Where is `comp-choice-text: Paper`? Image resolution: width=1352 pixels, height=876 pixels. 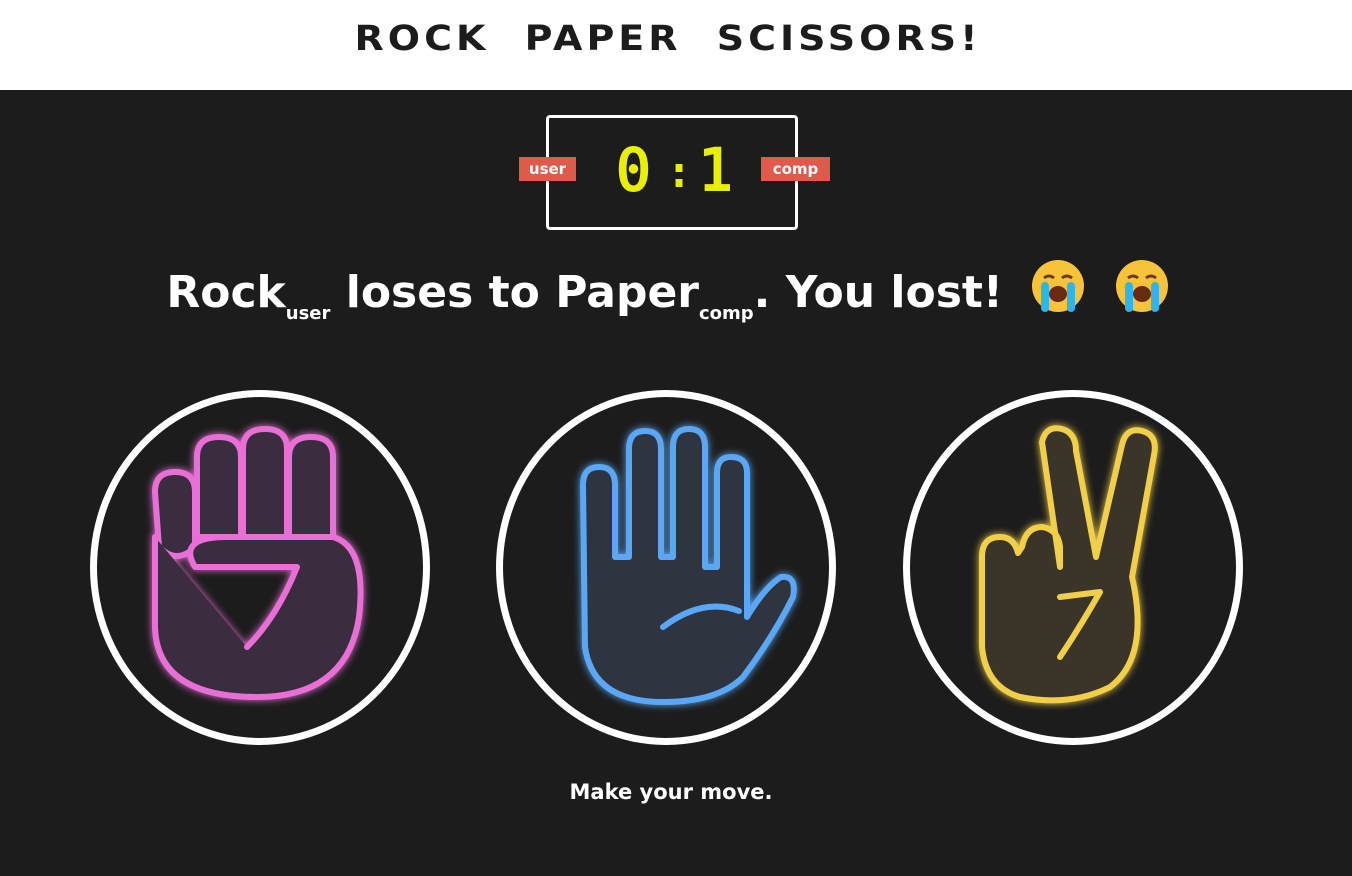
comp-choice-text: Paper is located at coordinates (627, 292).